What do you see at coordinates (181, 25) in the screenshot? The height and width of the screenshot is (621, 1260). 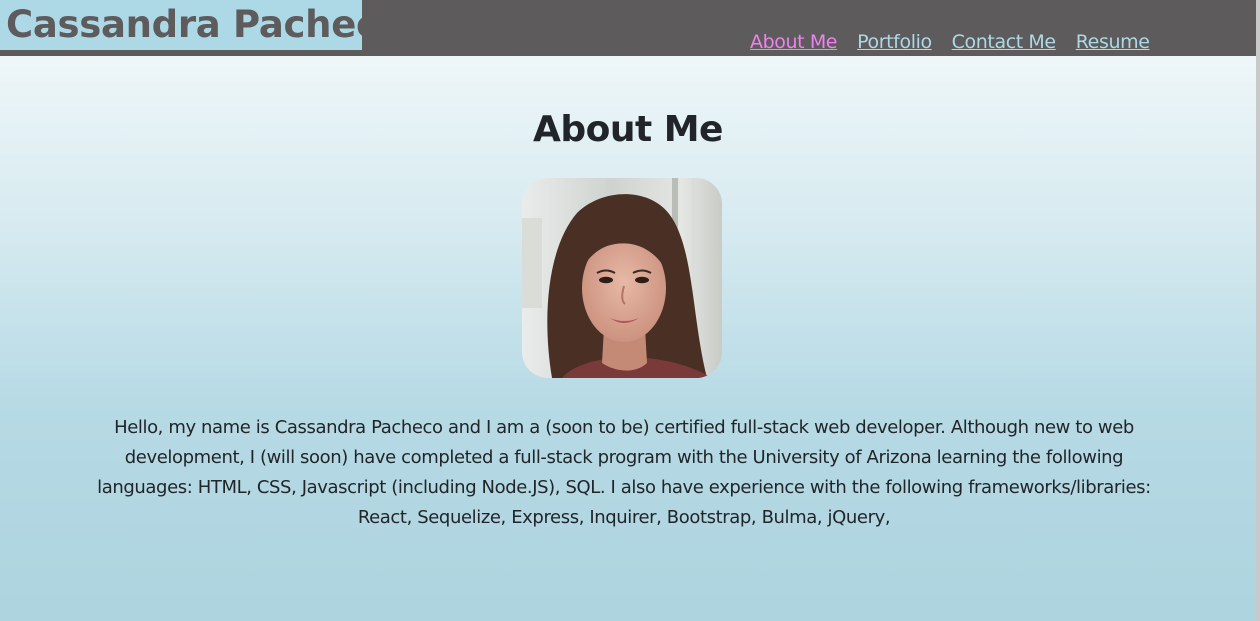 I see `site-brand: Cassandra Pacheco` at bounding box center [181, 25].